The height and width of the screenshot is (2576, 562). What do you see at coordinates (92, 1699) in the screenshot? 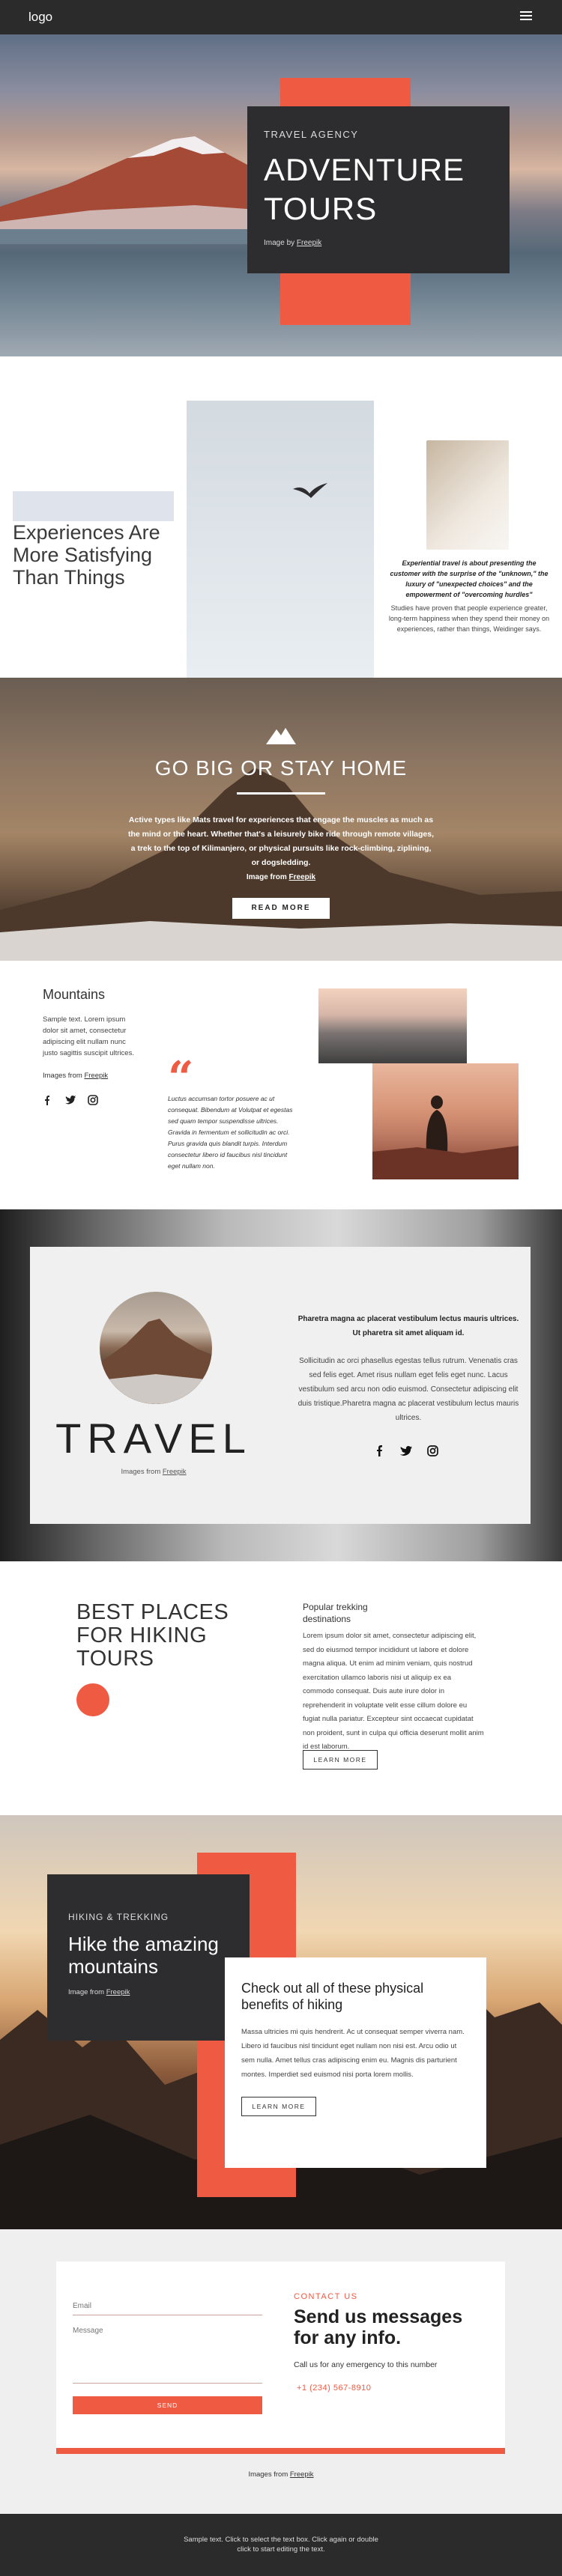
I see `accent-circle` at bounding box center [92, 1699].